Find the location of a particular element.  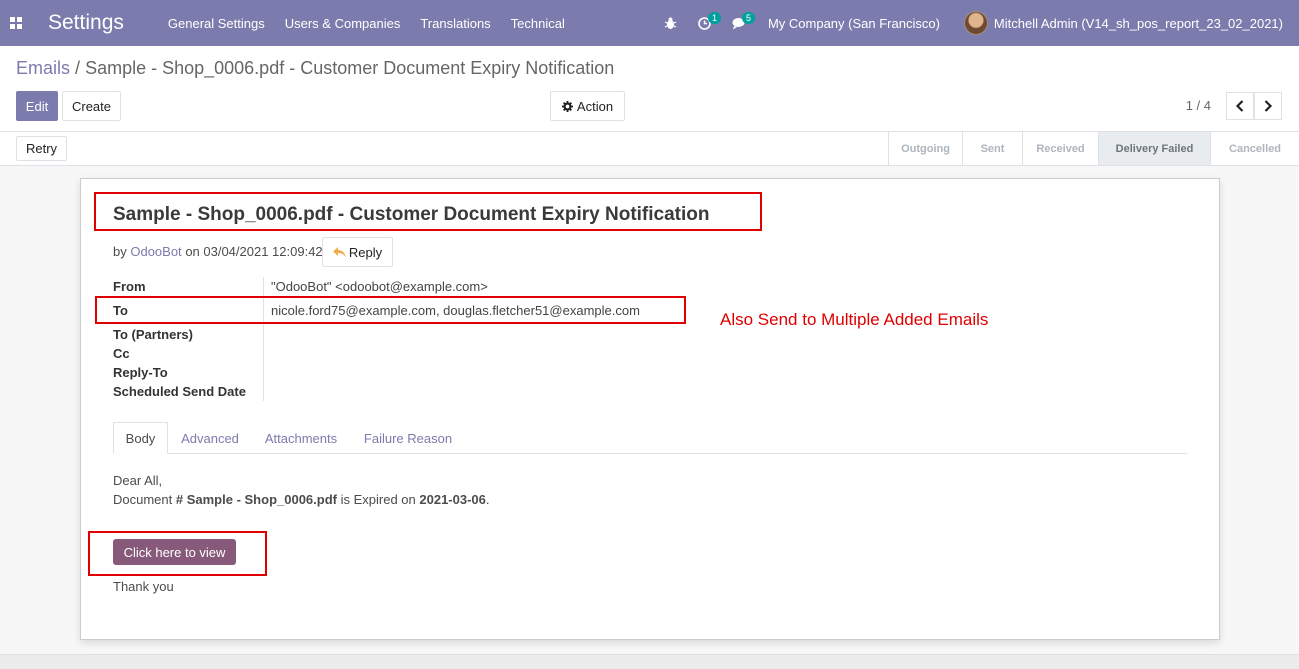

stage-cancelled: Cancelled is located at coordinates (1254, 148).